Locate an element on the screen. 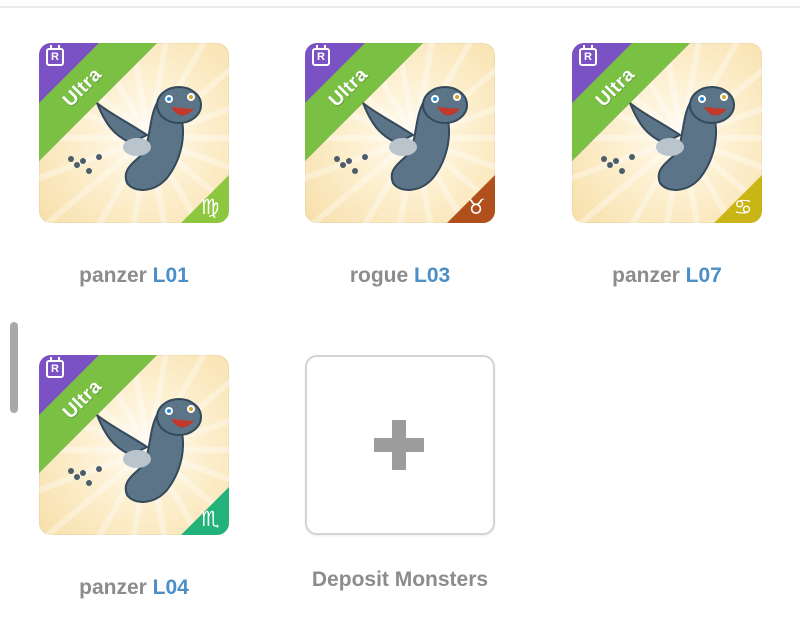  taurus-icon: ♉ is located at coordinates (476, 207).